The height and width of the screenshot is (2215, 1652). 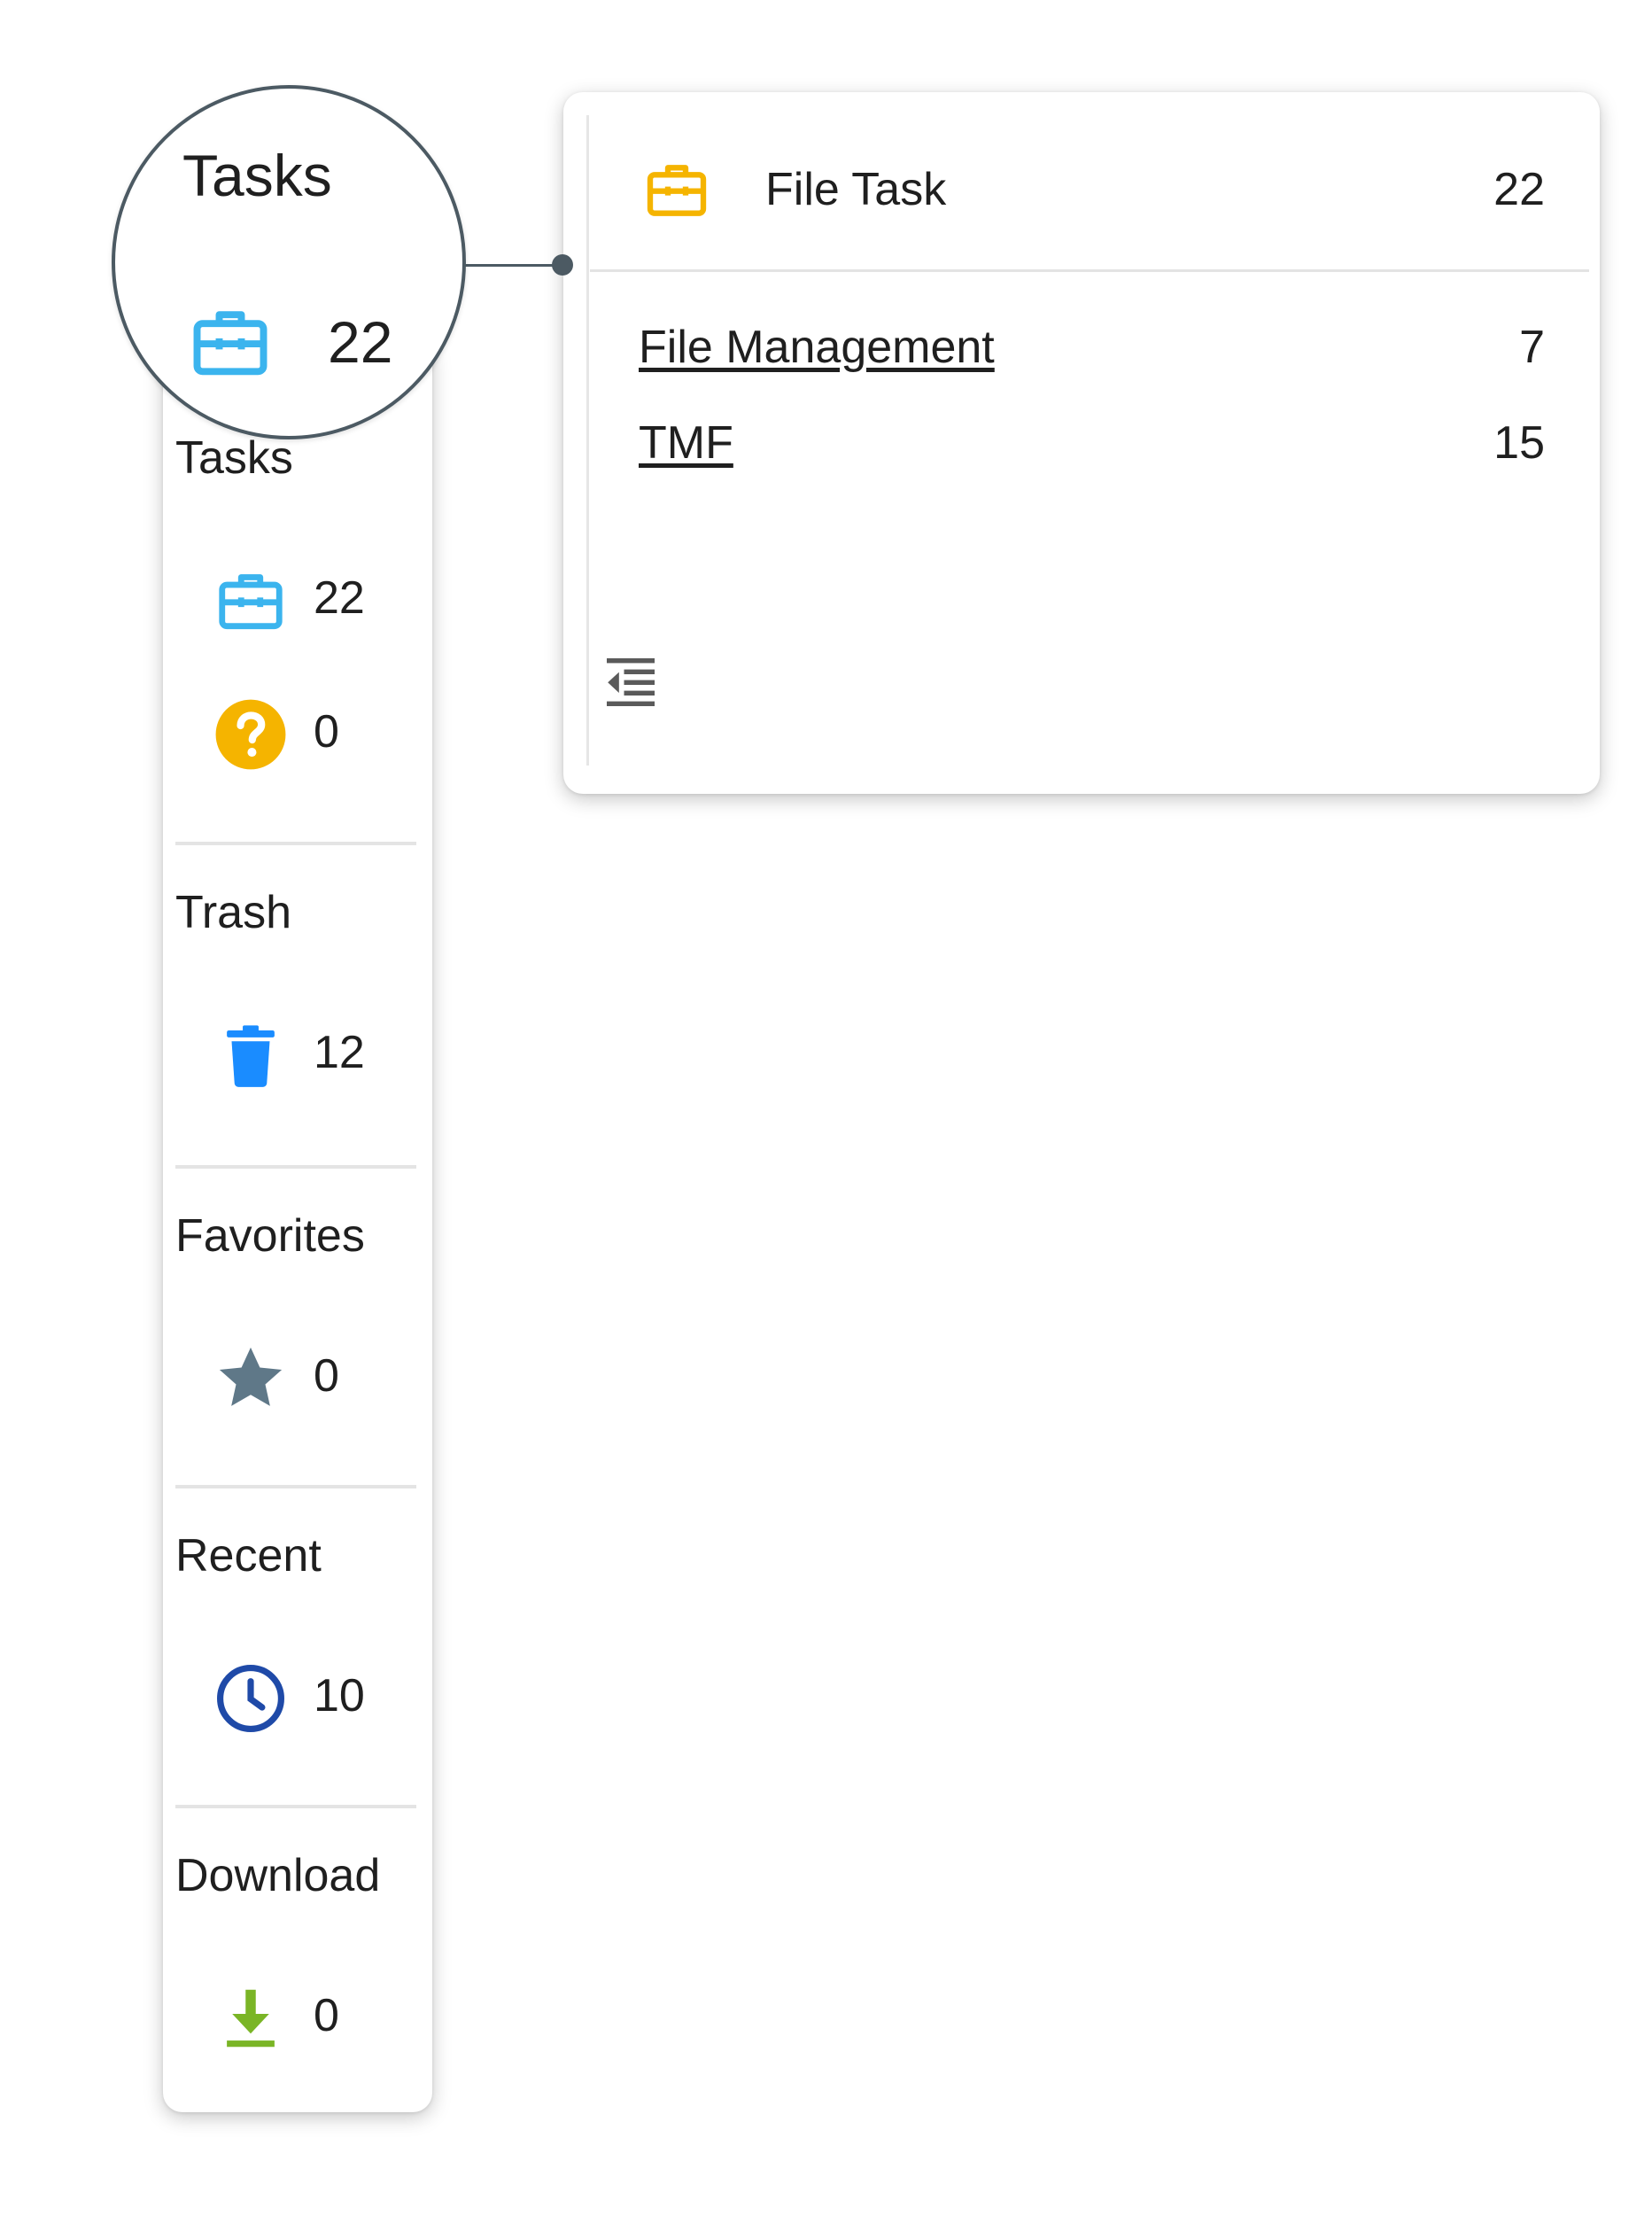 What do you see at coordinates (587, 441) in the screenshot?
I see `popup-rail` at bounding box center [587, 441].